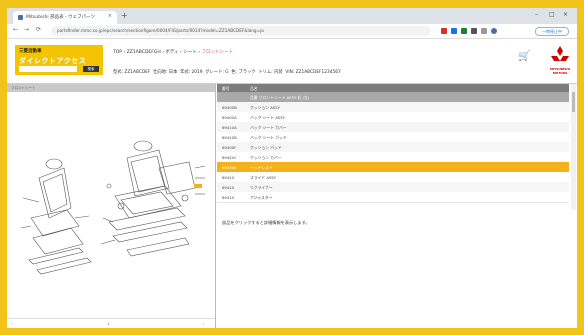 The height and width of the screenshot is (335, 584). Describe the element at coordinates (229, 167) in the screenshot. I see `part-code: 69430E` at that location.